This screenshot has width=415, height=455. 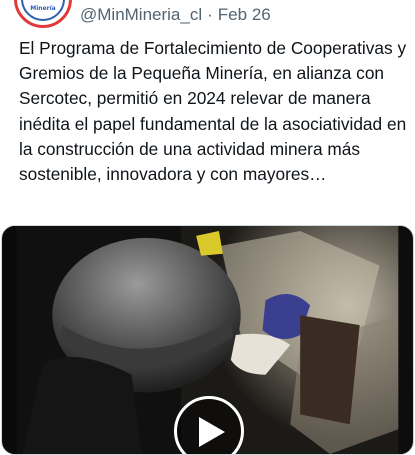 I want to click on avatar: Minería, so click(x=43, y=14).